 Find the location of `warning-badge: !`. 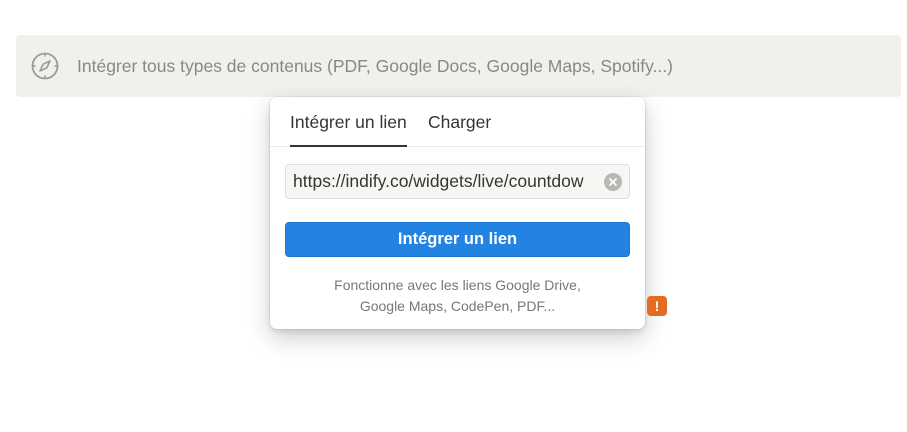

warning-badge: ! is located at coordinates (657, 306).